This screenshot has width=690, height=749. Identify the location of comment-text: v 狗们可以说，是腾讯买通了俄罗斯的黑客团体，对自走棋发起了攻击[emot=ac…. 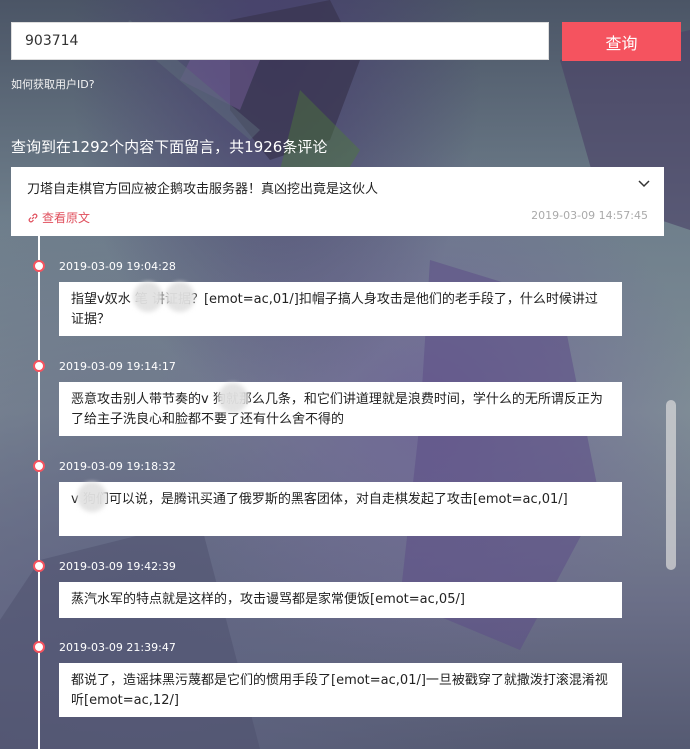
(319, 499).